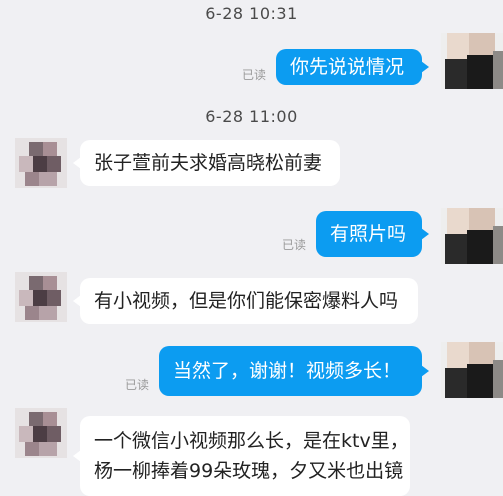  What do you see at coordinates (206, 163) in the screenshot?
I see `message-bubble-incoming: 张子萱前夫求婚高晓松前妻` at bounding box center [206, 163].